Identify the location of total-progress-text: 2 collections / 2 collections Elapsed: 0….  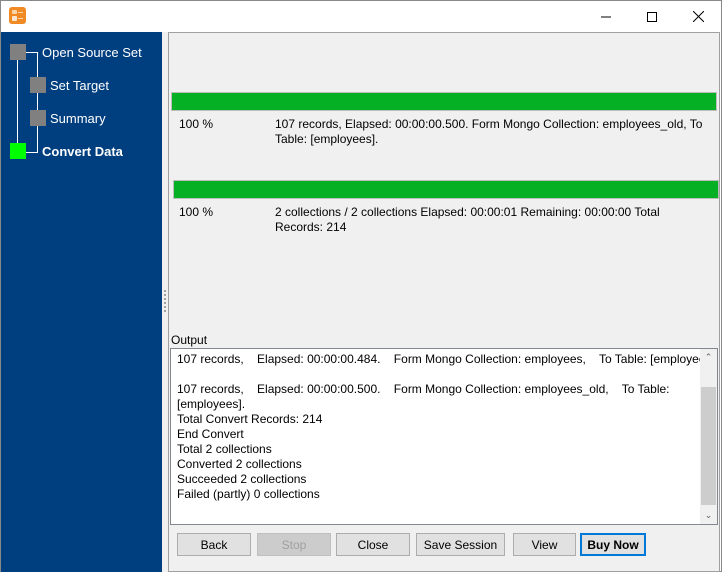
(467, 219).